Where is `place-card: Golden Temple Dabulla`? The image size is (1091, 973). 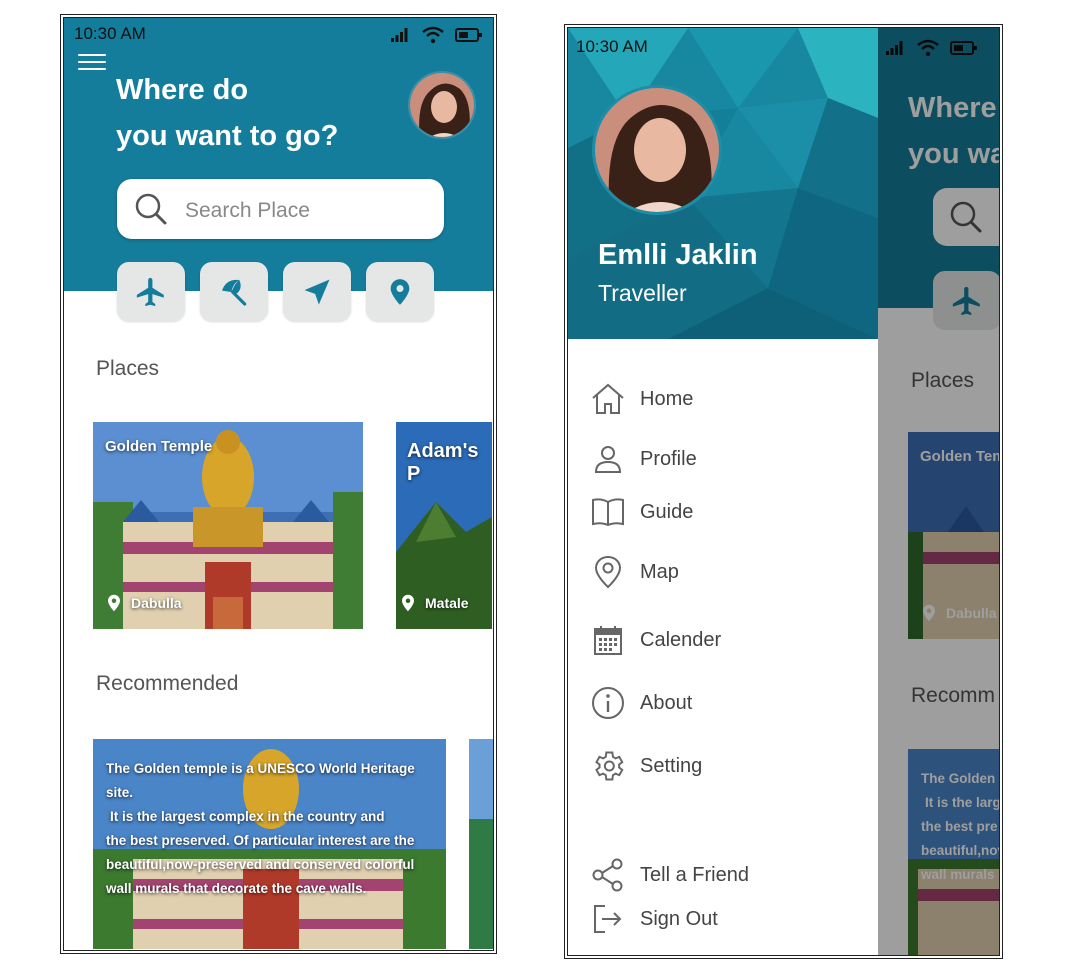 place-card: Golden Temple Dabulla is located at coordinates (228, 525).